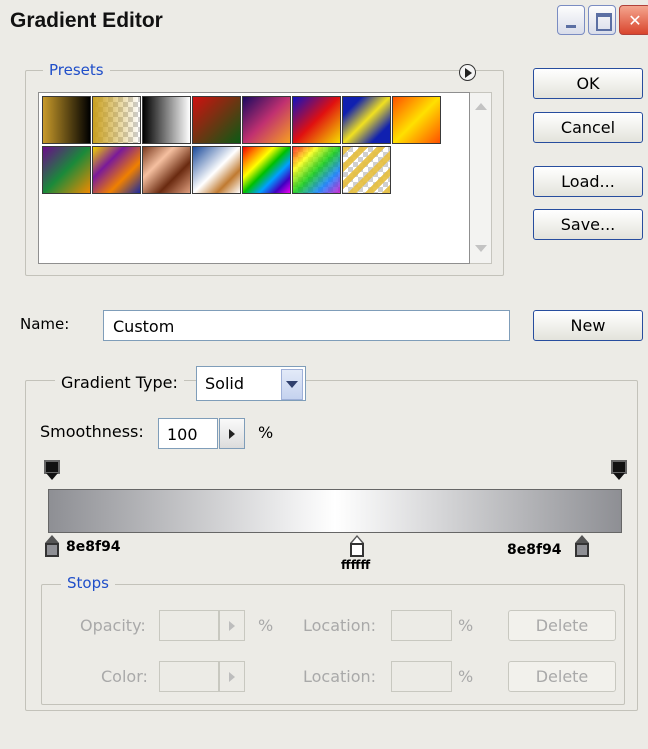 The width and height of the screenshot is (648, 749). What do you see at coordinates (113, 625) in the screenshot?
I see `opacity-label: Opacity:` at bounding box center [113, 625].